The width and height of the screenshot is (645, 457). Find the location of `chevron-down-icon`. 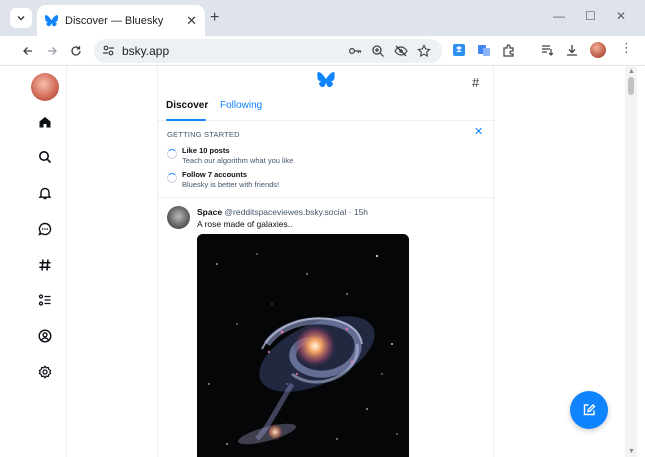

chevron-down-icon is located at coordinates (21, 18).